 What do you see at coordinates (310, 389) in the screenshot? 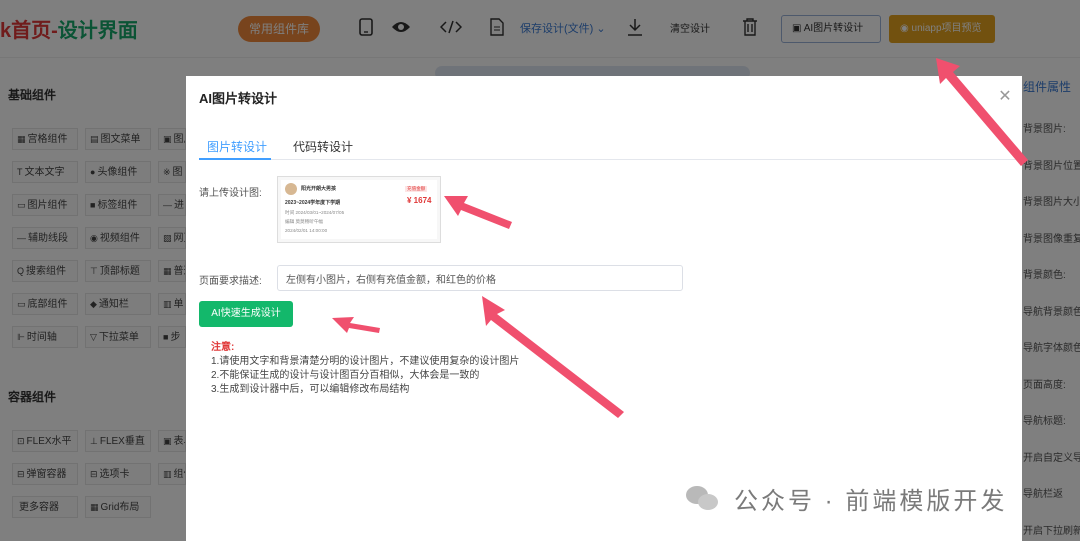
I see `note-line: 3.生成到设计器中后，可以编辑修改布局结构` at bounding box center [310, 389].